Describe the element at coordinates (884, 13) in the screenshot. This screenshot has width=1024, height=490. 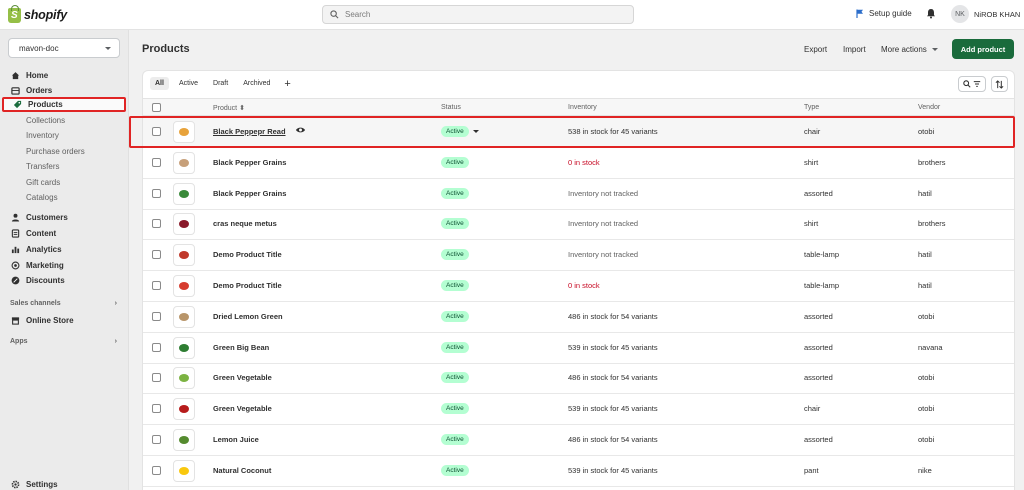
I see `setup-guide-button: Setup guide` at that location.